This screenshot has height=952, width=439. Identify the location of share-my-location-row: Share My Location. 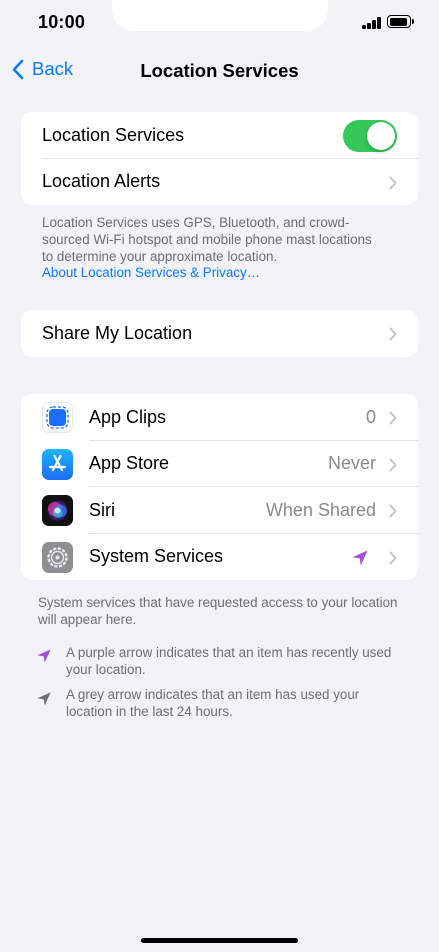
(219, 333).